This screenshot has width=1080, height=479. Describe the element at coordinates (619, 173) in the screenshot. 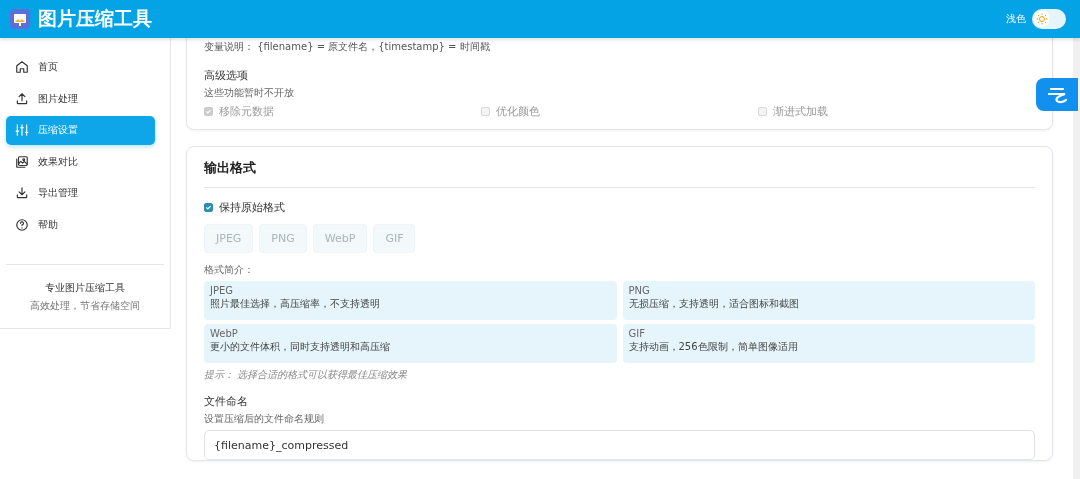

I see `card-title: 输出格式` at that location.